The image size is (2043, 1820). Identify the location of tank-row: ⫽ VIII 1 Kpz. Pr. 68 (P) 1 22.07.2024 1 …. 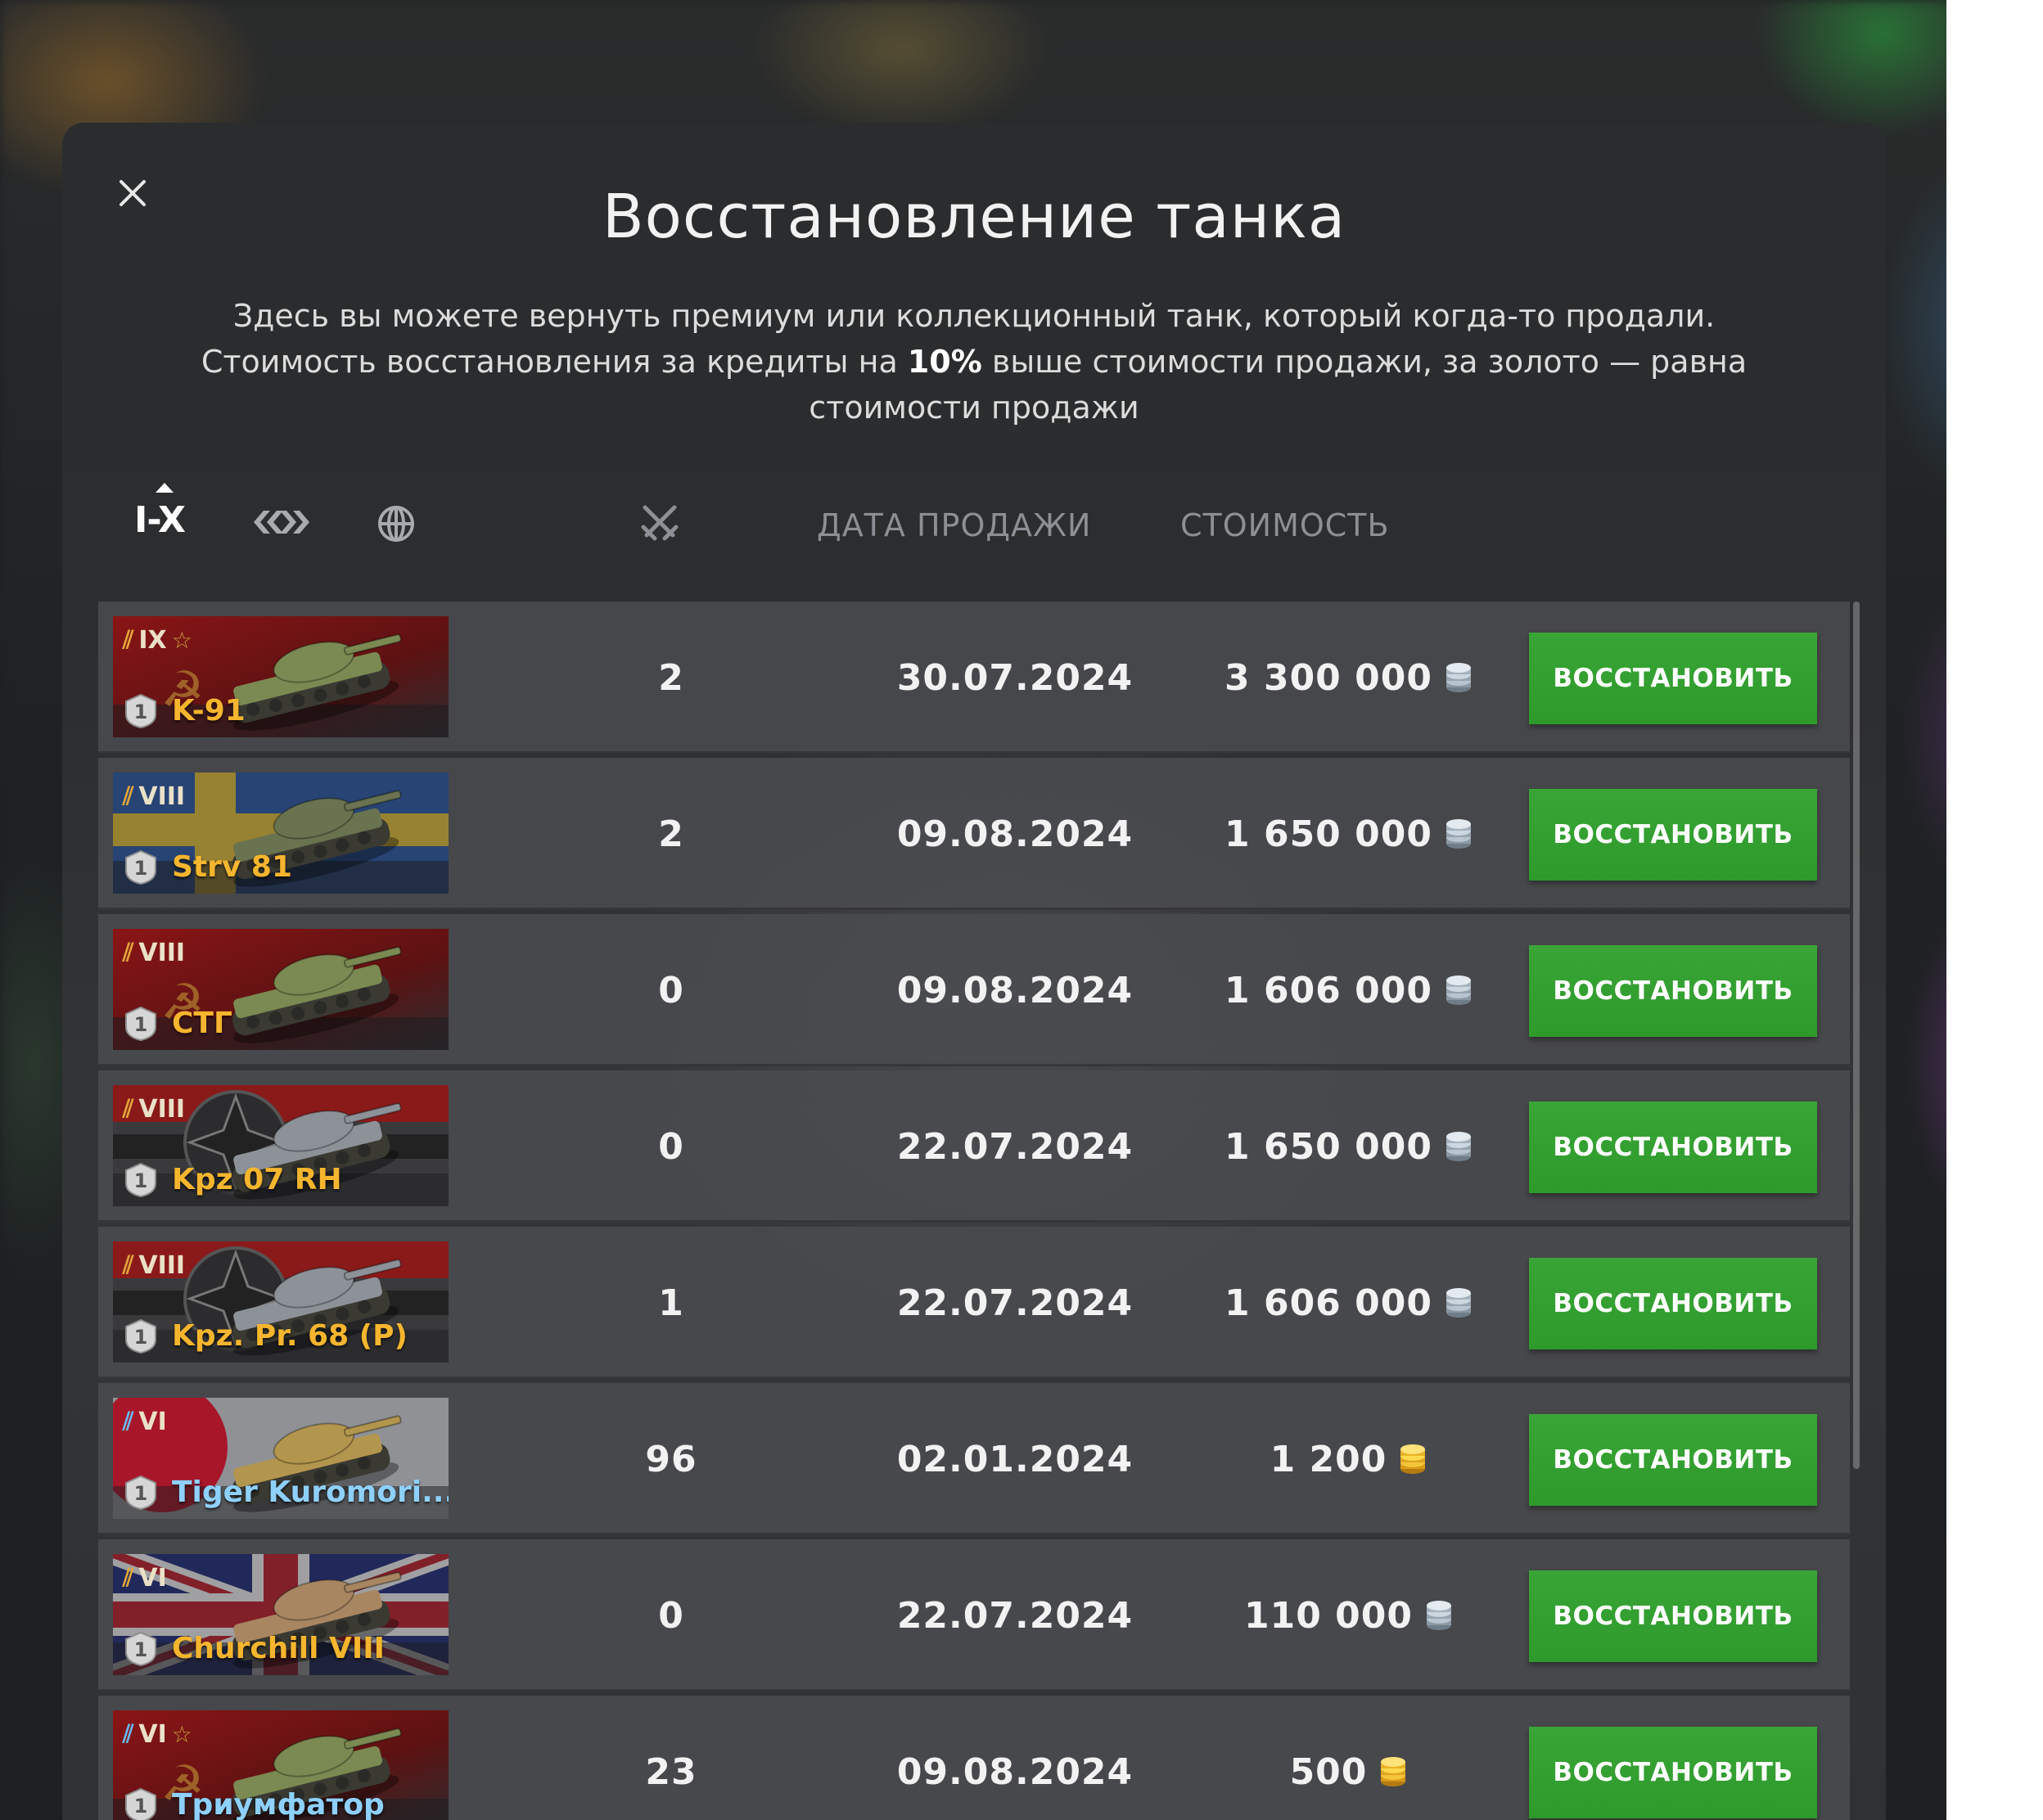
(974, 1303).